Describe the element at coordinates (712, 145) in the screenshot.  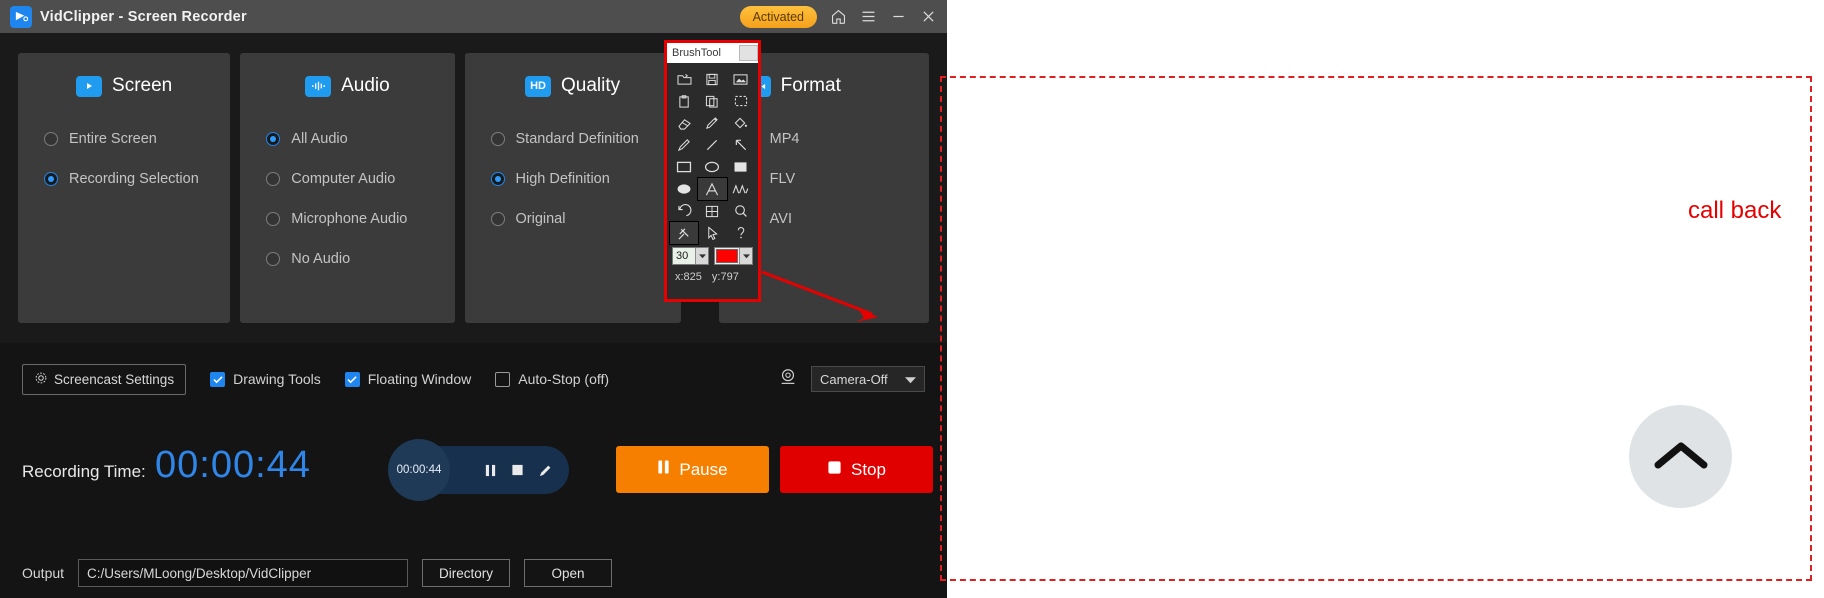
I see `line-icon` at that location.